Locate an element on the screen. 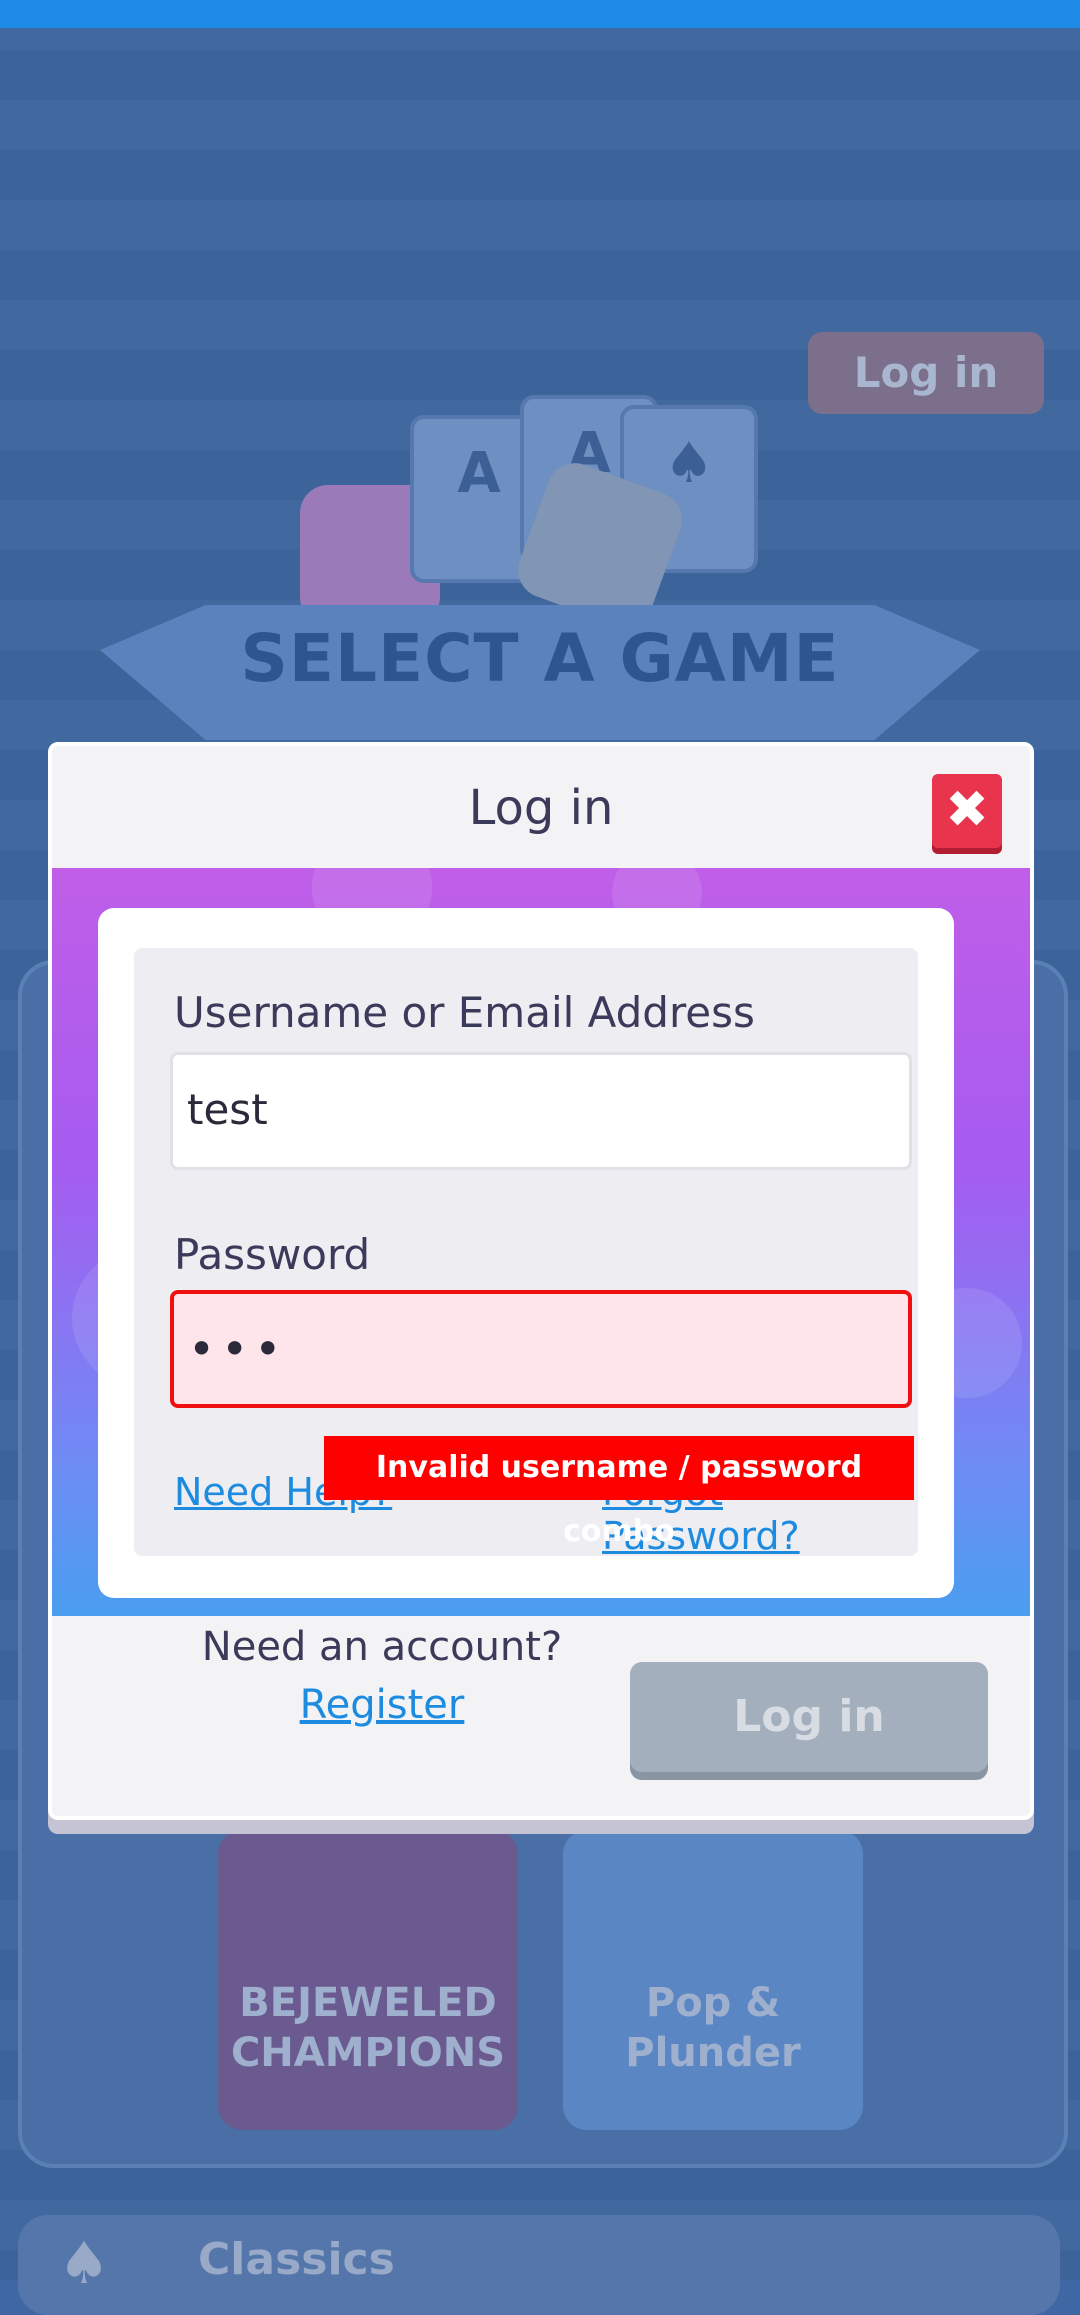 This screenshot has width=1080, height=2315. game-tile-pop-plunder: Pop & Plunder is located at coordinates (713, 1980).